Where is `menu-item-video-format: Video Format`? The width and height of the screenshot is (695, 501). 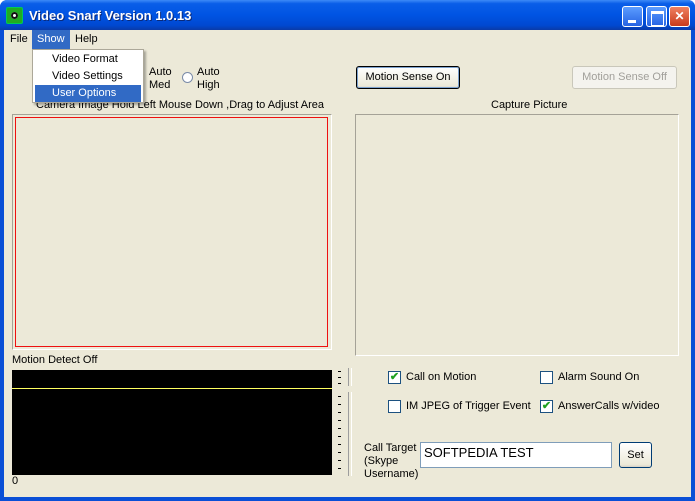
menu-item-video-format: Video Format is located at coordinates (88, 59).